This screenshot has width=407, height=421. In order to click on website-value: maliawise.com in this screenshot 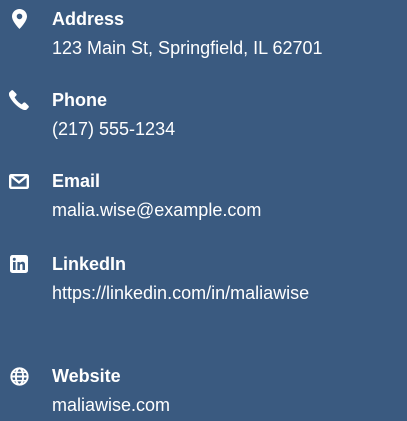, I will do `click(224, 405)`.